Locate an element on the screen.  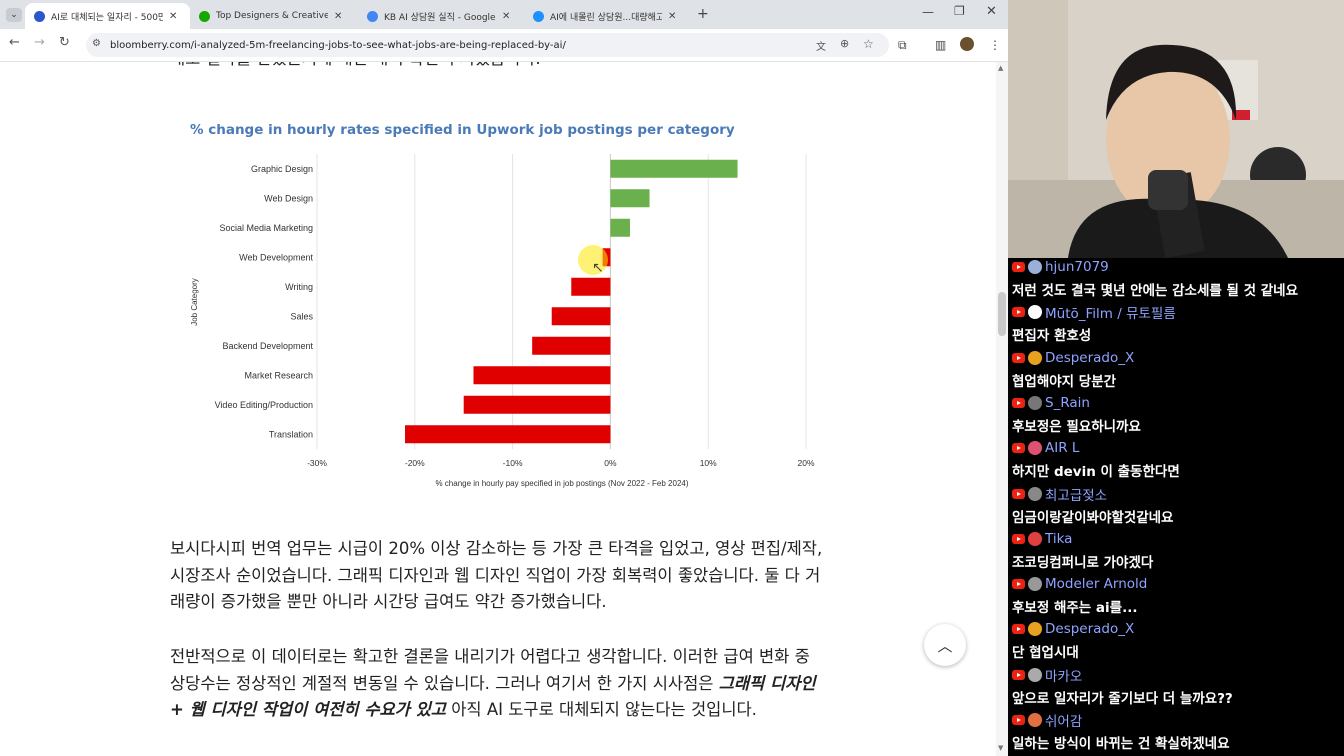
chat-text: 하지만 devin 이 출동한다면 is located at coordinates (1096, 472).